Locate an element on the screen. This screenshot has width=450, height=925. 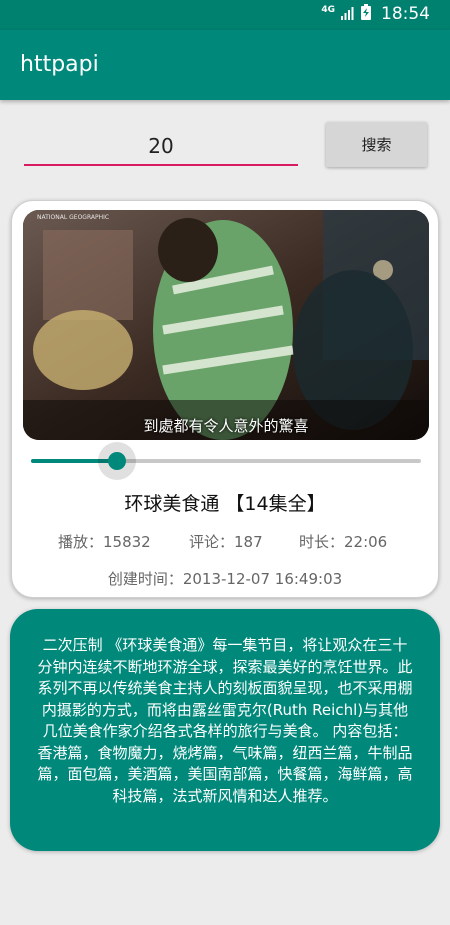
status-bar: 4G 18:54 is located at coordinates (225, 15).